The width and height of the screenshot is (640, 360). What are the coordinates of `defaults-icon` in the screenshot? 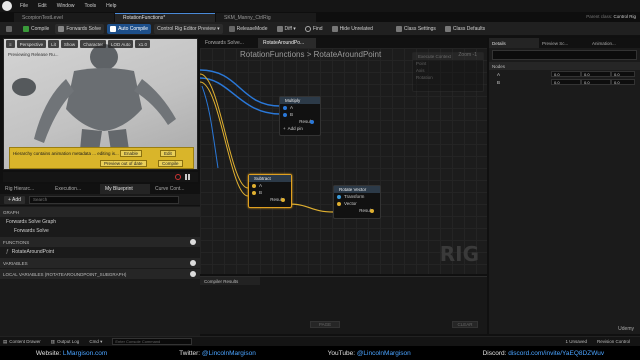 It's located at (447, 28).